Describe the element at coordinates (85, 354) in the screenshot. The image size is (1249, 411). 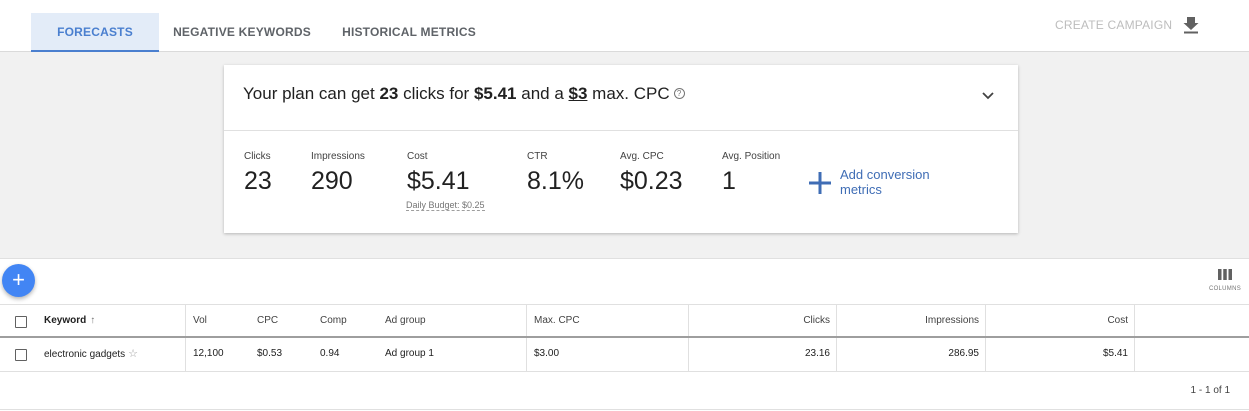
I see `keyword-text: electronic gadgets` at that location.